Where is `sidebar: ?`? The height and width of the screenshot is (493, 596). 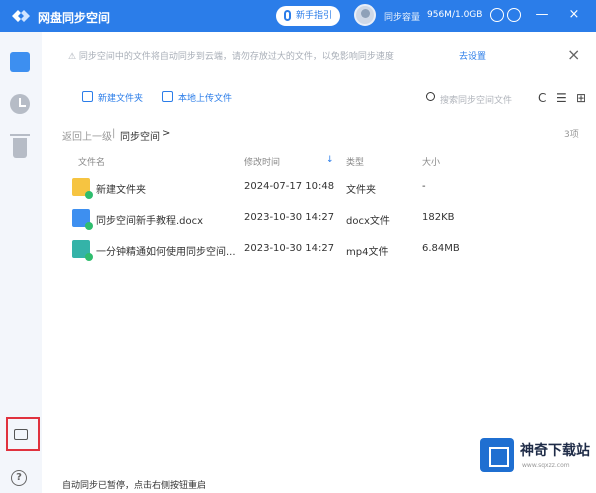
sidebar: ? is located at coordinates (21, 262).